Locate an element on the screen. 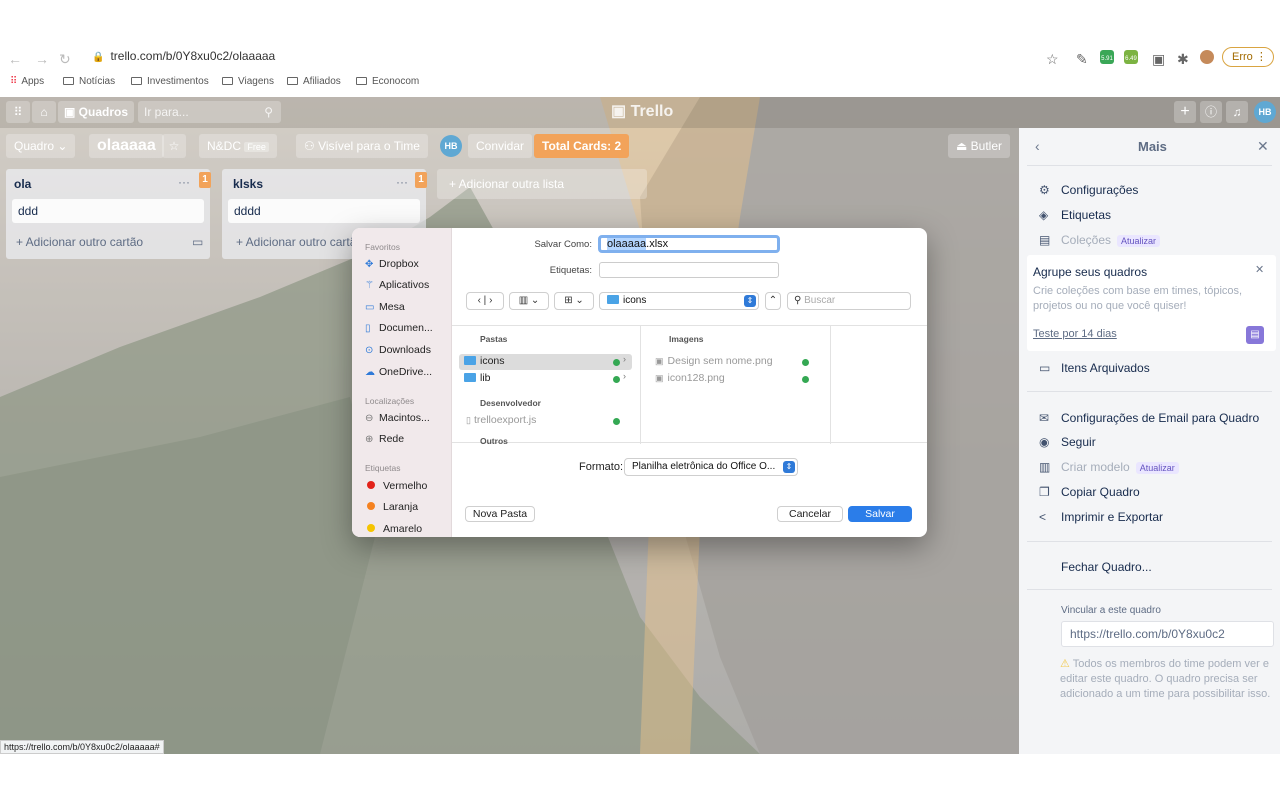 Image resolution: width=1280 pixels, height=800 pixels. filename-input: olaaaaa.xlsx is located at coordinates (689, 244).